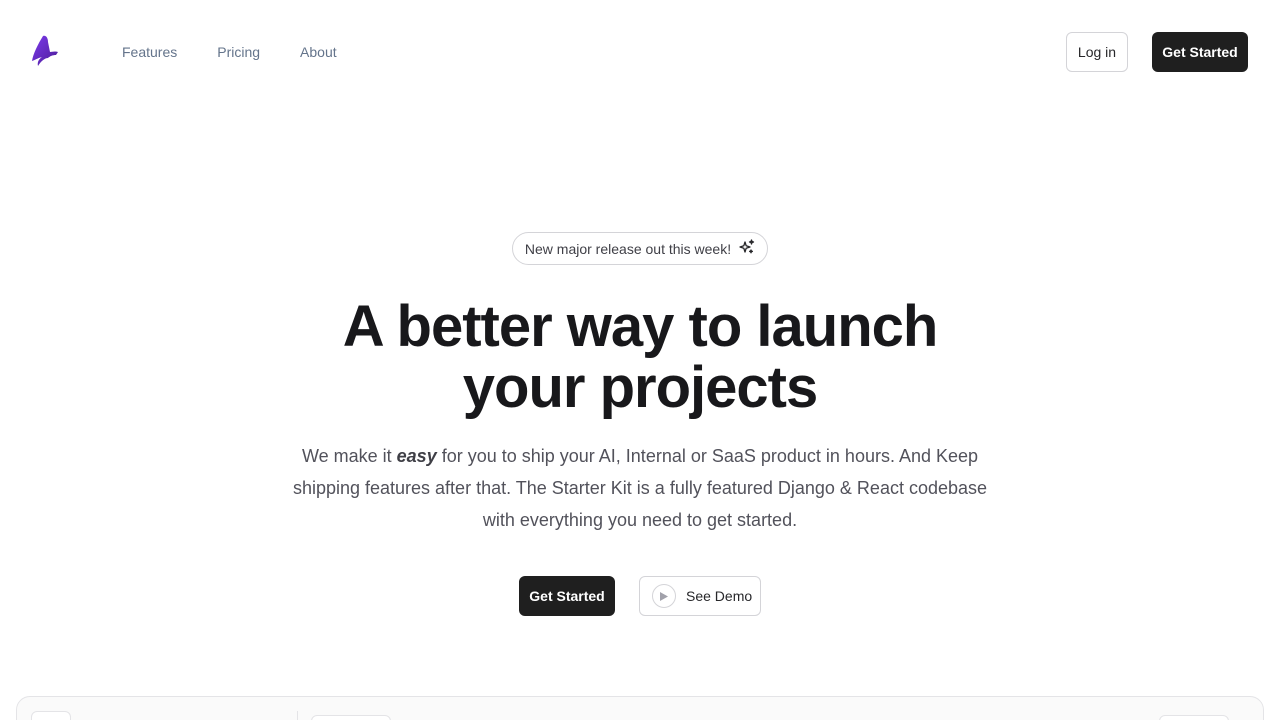  I want to click on nav-links: Features Pricing About, so click(229, 52).